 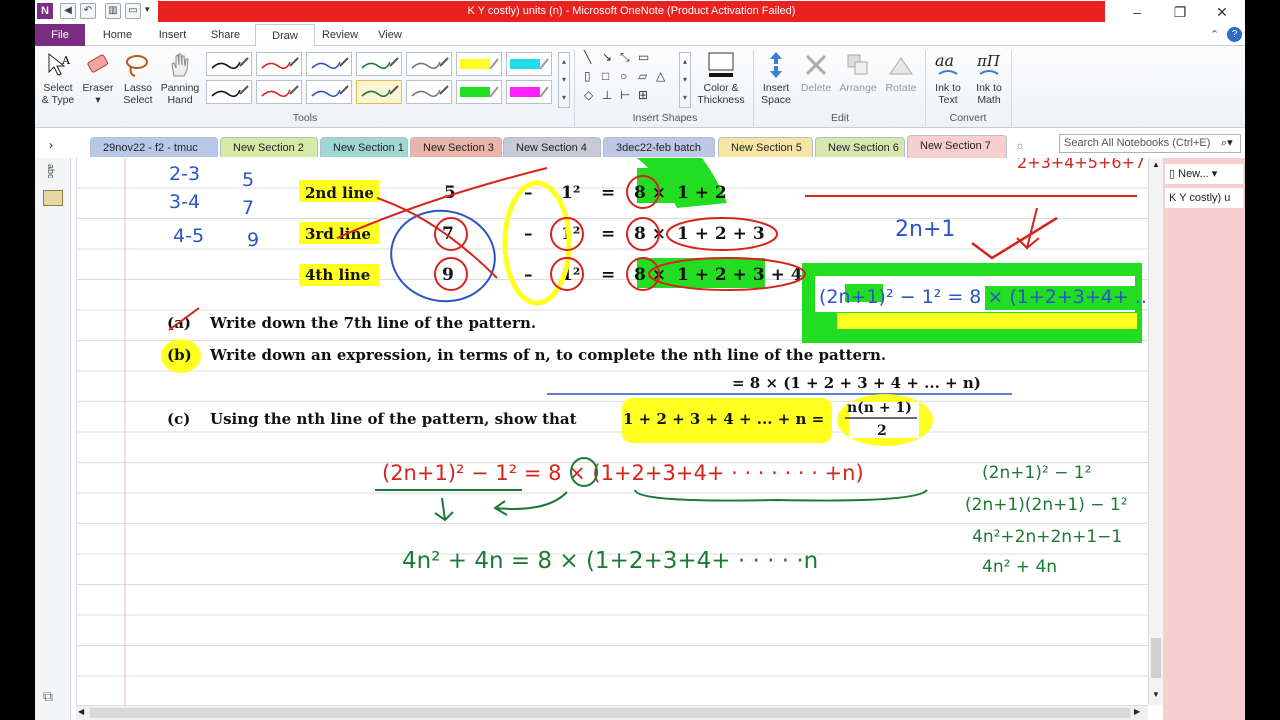 I want to click on arrow-shape-icon: ↘, so click(x=607, y=57).